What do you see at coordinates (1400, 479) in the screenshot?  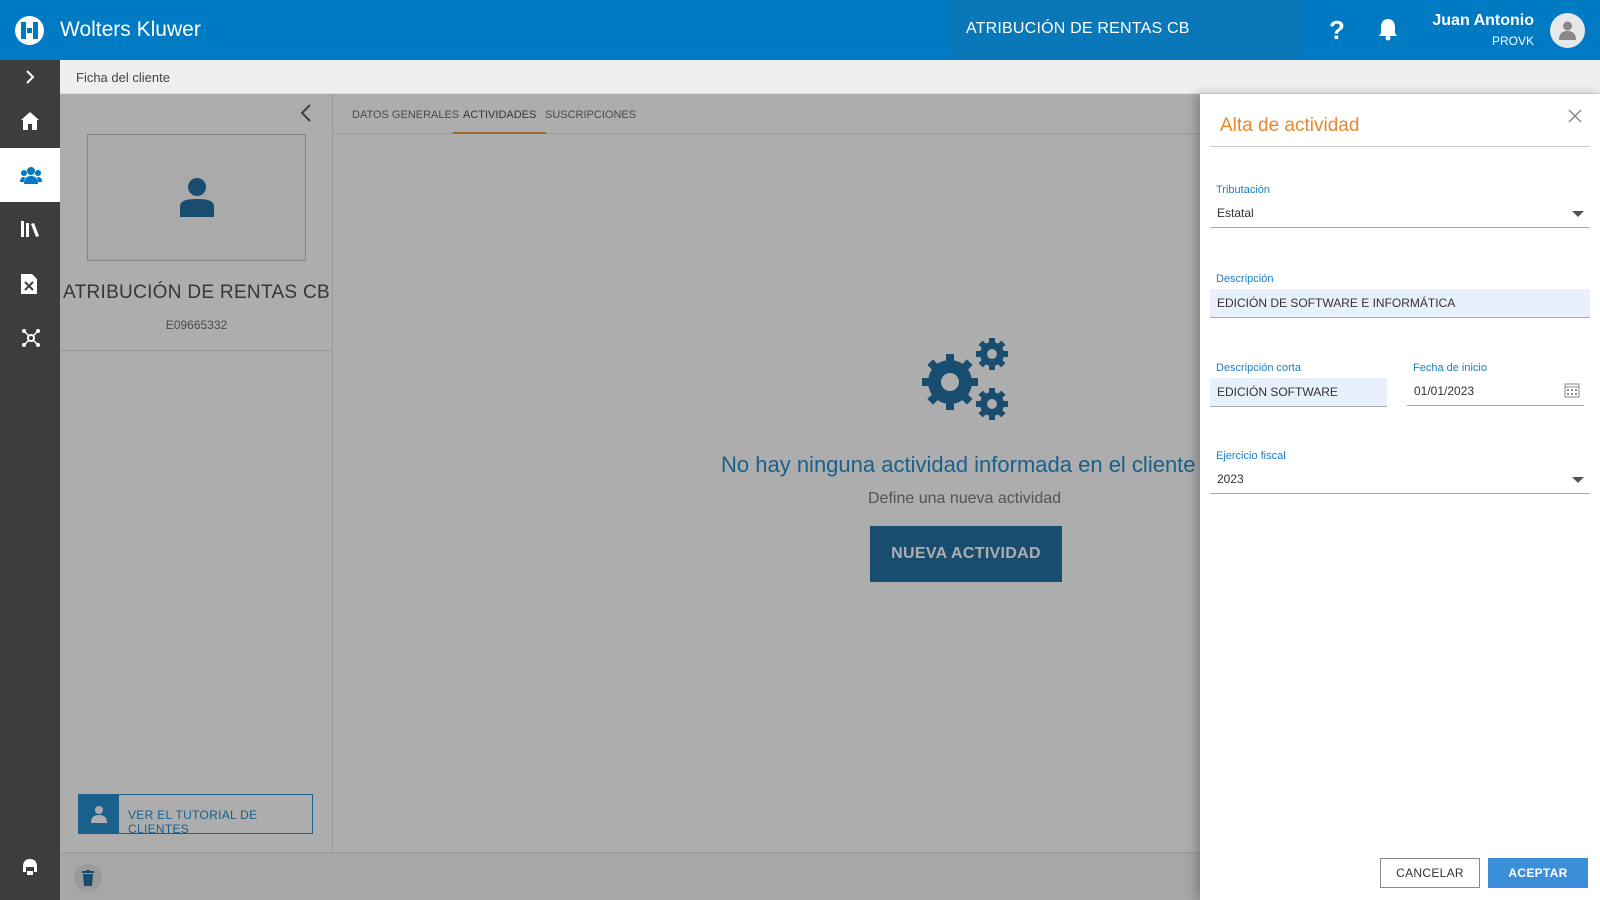 I see `ejercicio-select: 2023` at bounding box center [1400, 479].